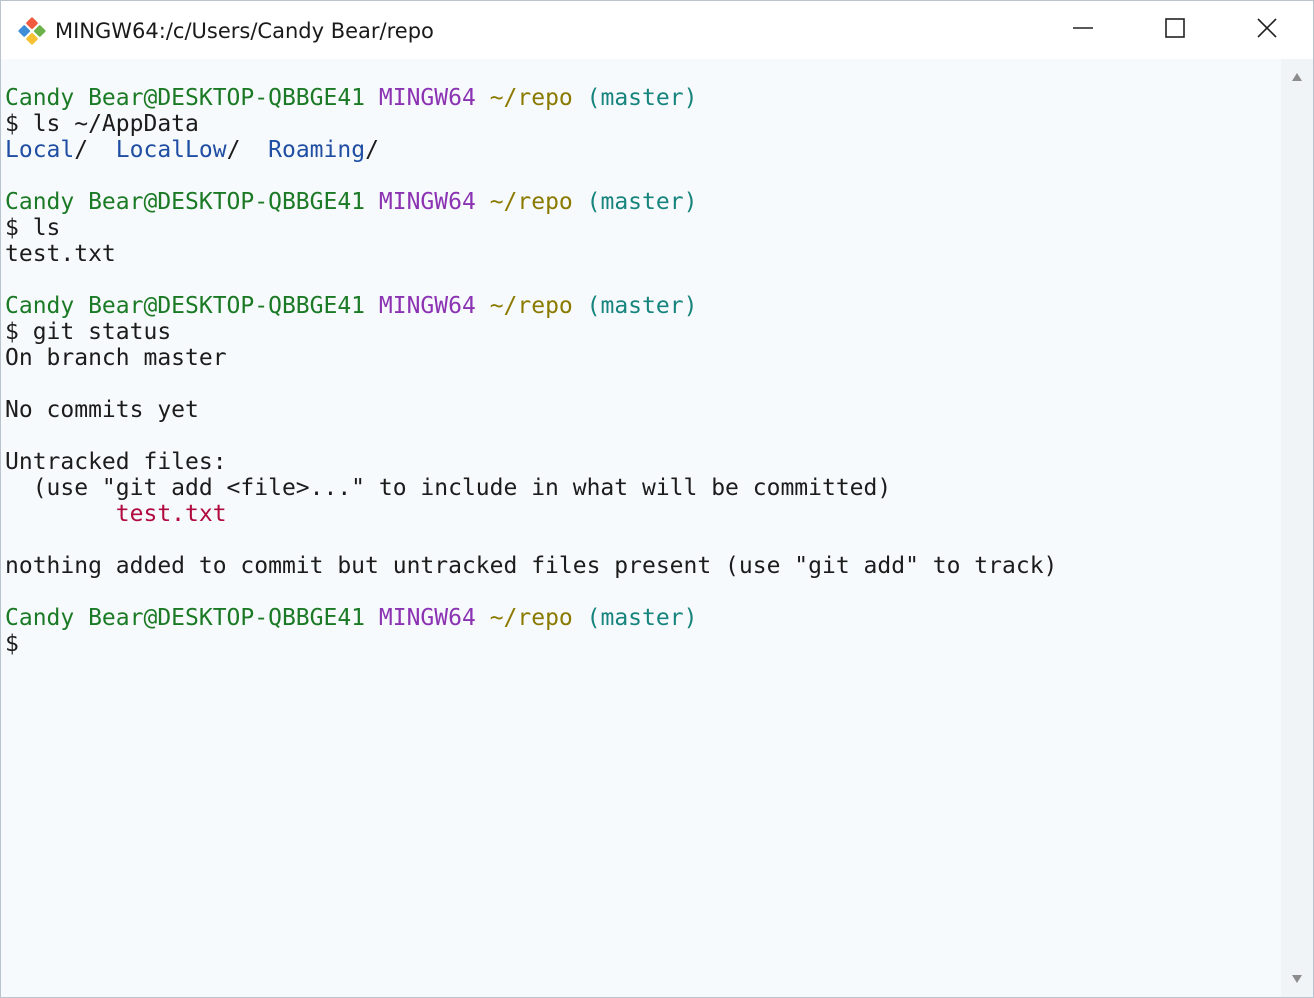 The image size is (1314, 998). What do you see at coordinates (640, 644) in the screenshot?
I see `terminal-line: $` at bounding box center [640, 644].